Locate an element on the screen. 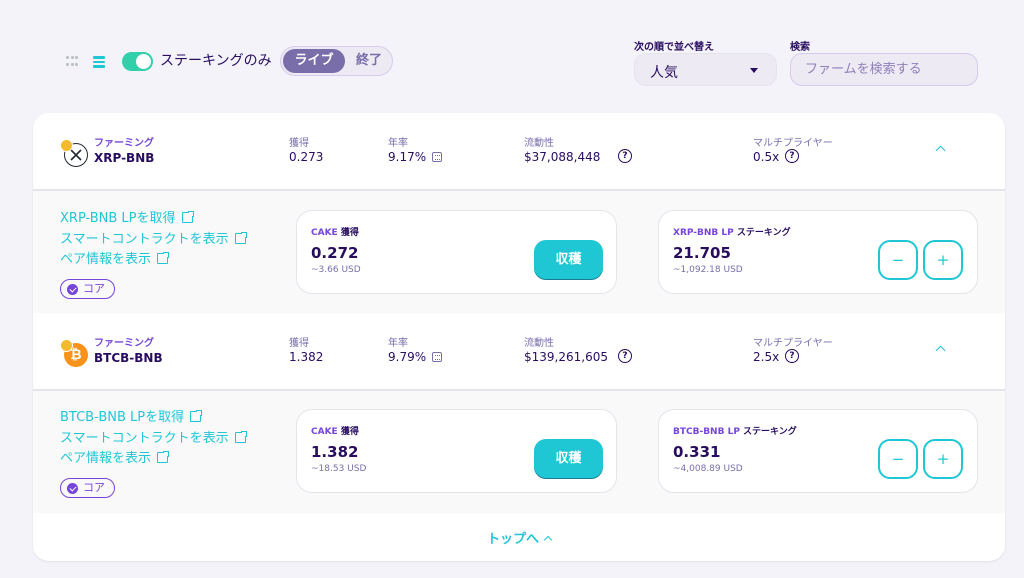 This screenshot has width=1024, height=578. staked-only-toggle is located at coordinates (137, 61).